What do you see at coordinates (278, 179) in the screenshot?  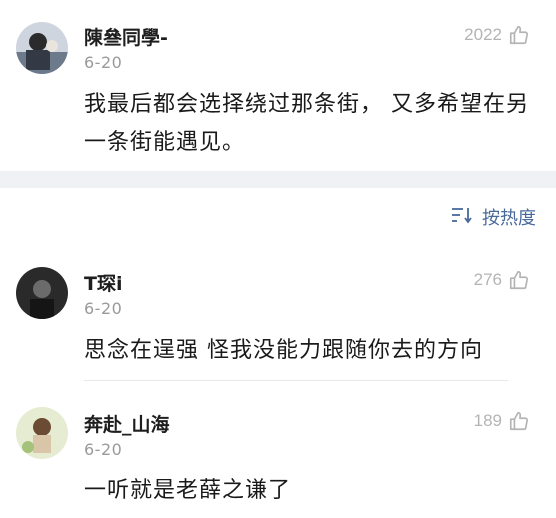 I see `section-divider` at bounding box center [278, 179].